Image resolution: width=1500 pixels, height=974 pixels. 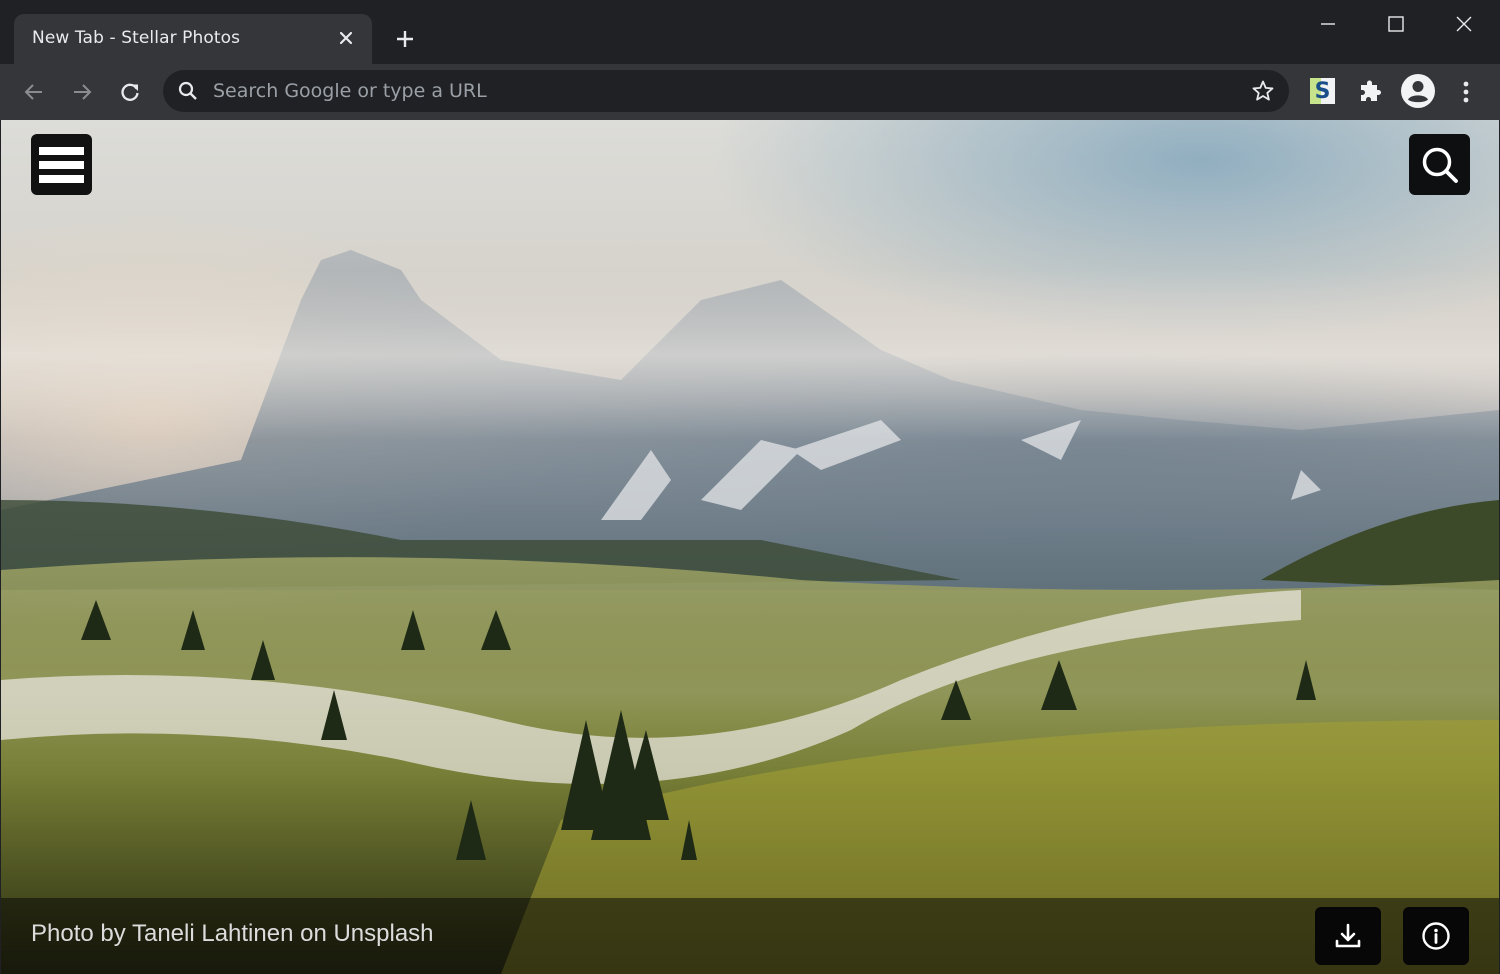 What do you see at coordinates (136, 38) in the screenshot?
I see `tab-title: New Tab - Stellar Photos` at bounding box center [136, 38].